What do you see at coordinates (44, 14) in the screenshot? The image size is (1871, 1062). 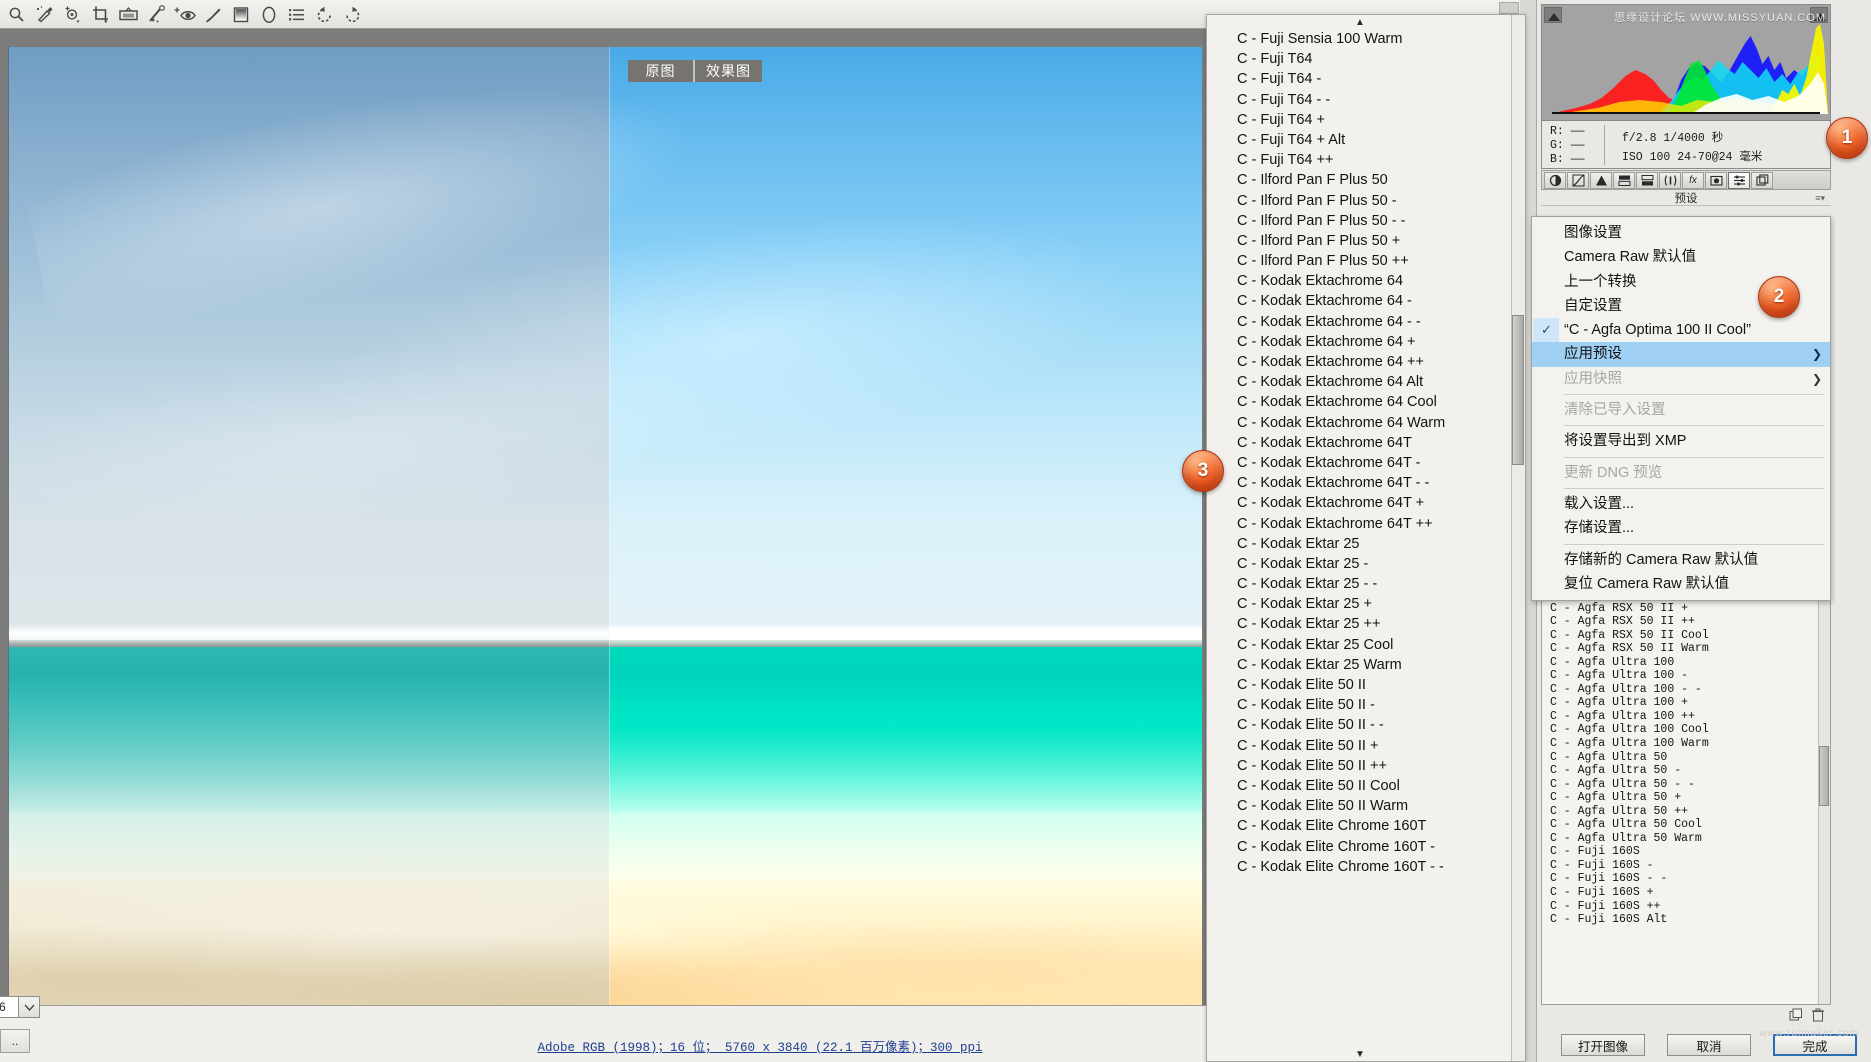 I see `white-balance-tool` at bounding box center [44, 14].